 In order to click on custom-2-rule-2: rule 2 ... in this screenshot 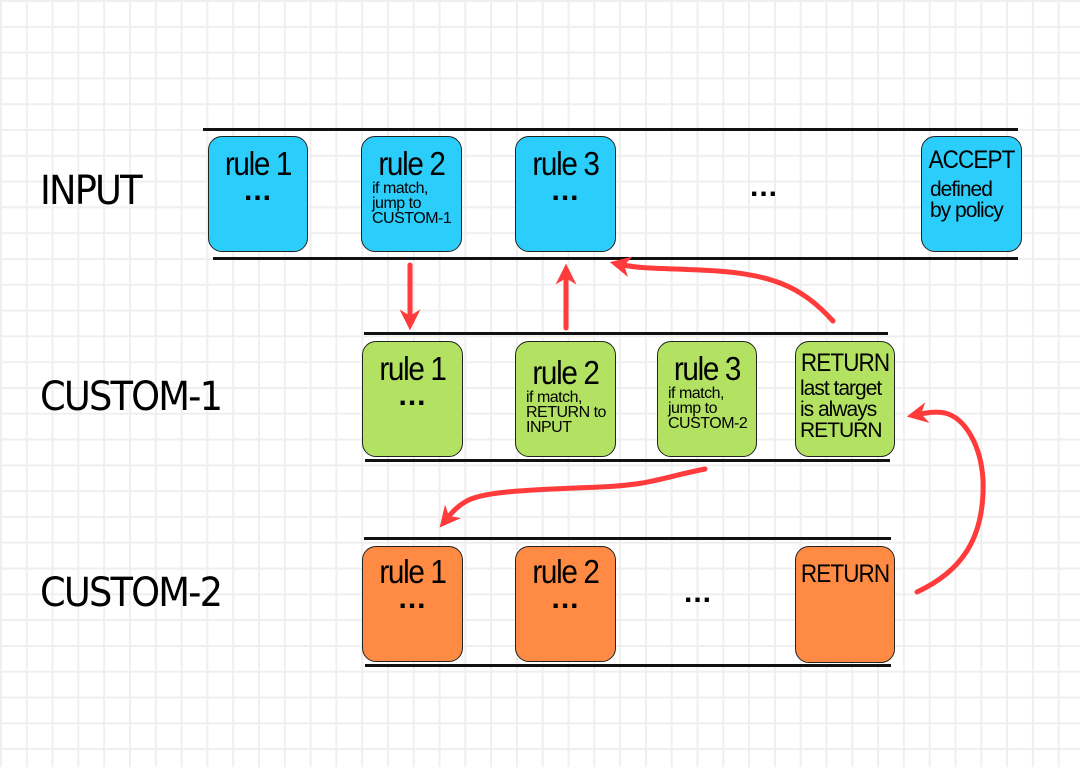, I will do `click(565, 604)`.